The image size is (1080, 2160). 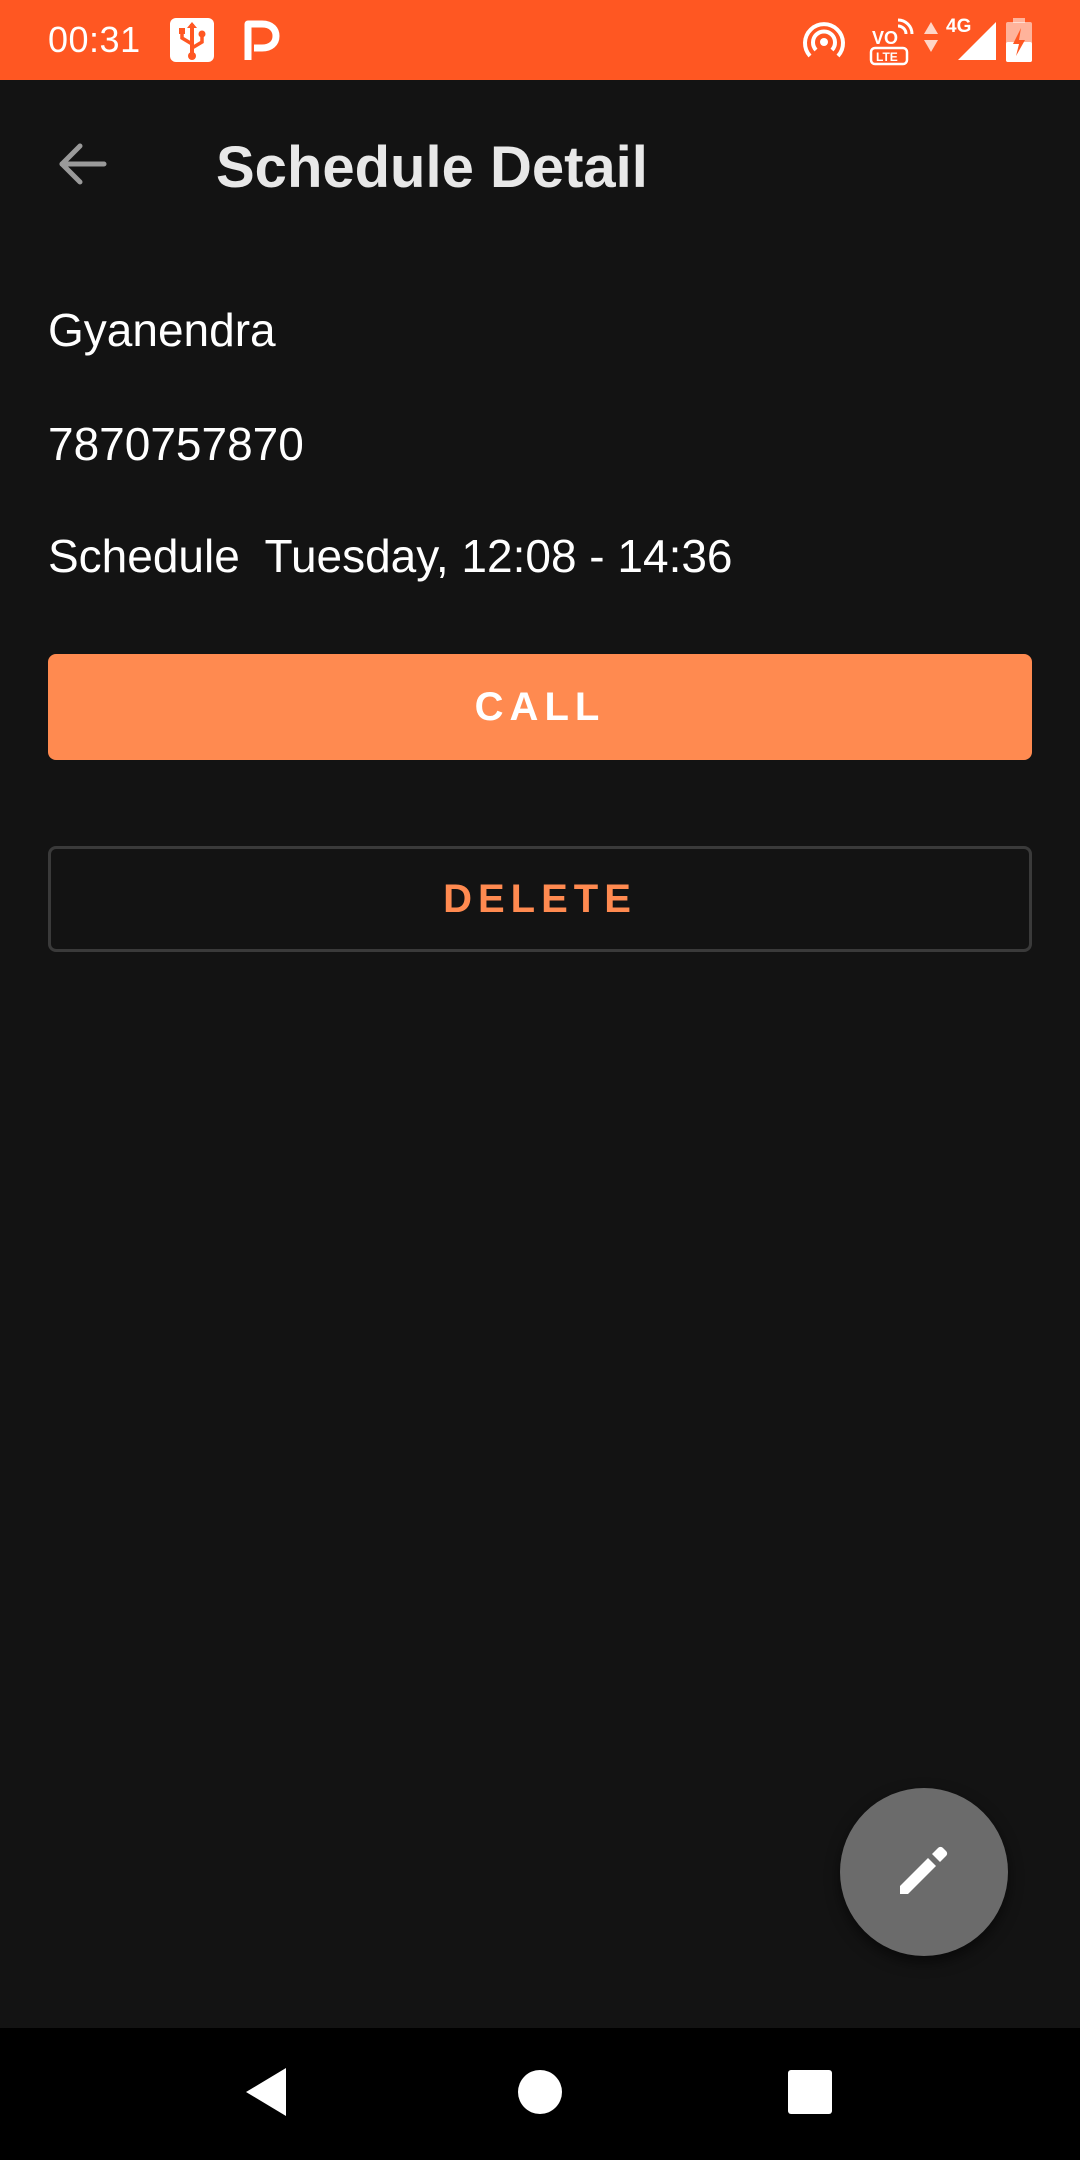 I want to click on data-arrows-icon, so click(x=931, y=40).